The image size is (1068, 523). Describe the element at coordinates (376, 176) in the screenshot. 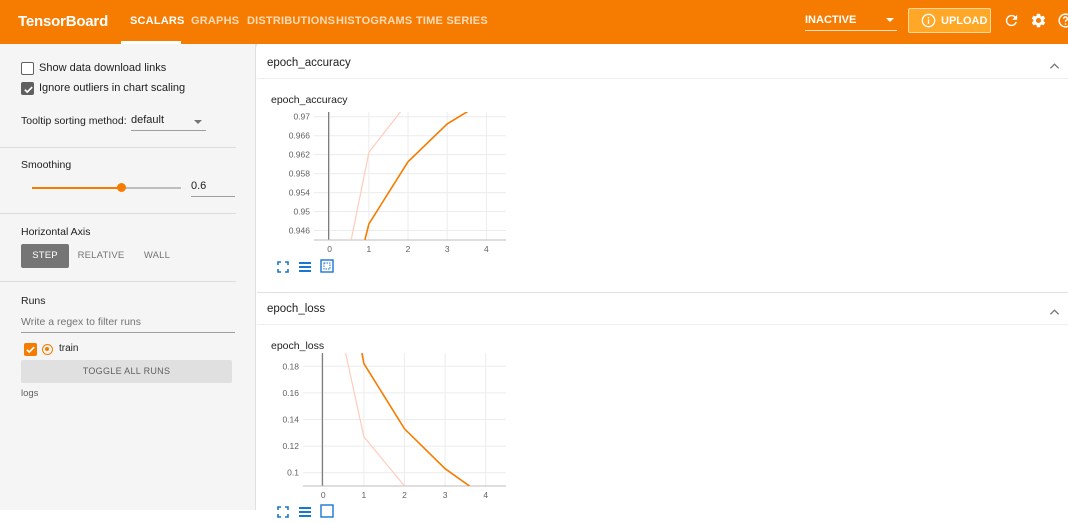

I see `series-train-raw-line` at that location.